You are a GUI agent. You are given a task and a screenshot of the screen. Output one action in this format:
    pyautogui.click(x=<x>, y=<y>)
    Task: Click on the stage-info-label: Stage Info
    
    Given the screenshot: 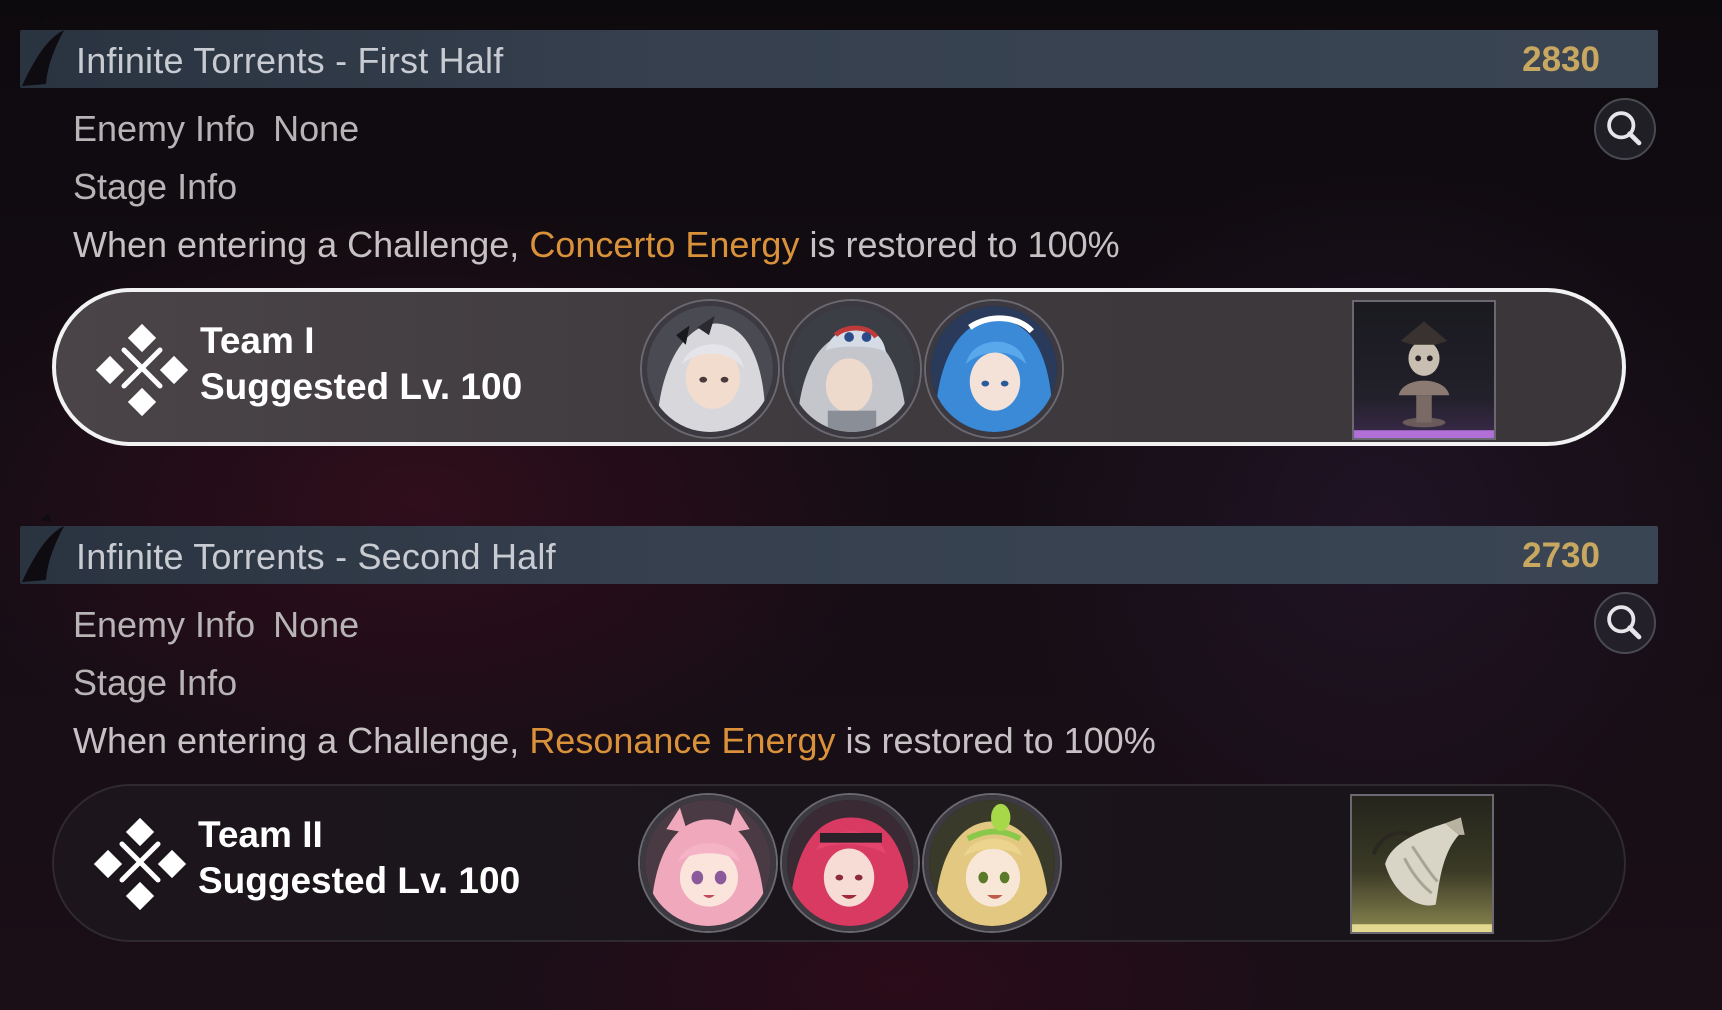 What is the action you would take?
    pyautogui.click(x=155, y=682)
    